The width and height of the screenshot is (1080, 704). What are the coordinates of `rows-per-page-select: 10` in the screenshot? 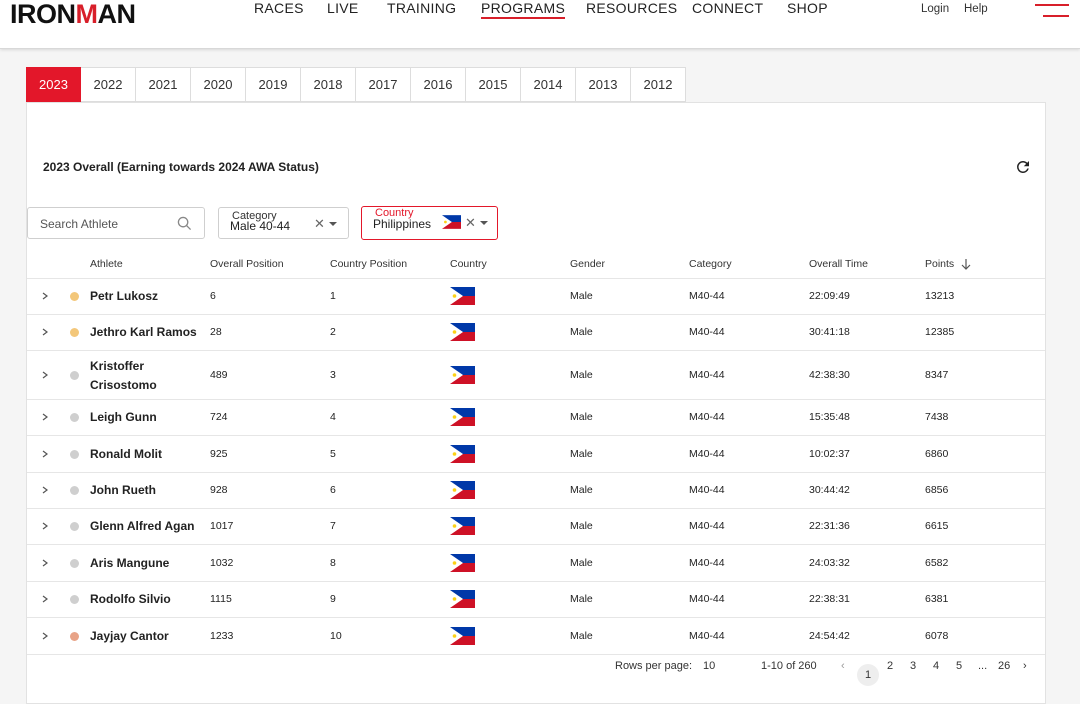 It's located at (709, 667).